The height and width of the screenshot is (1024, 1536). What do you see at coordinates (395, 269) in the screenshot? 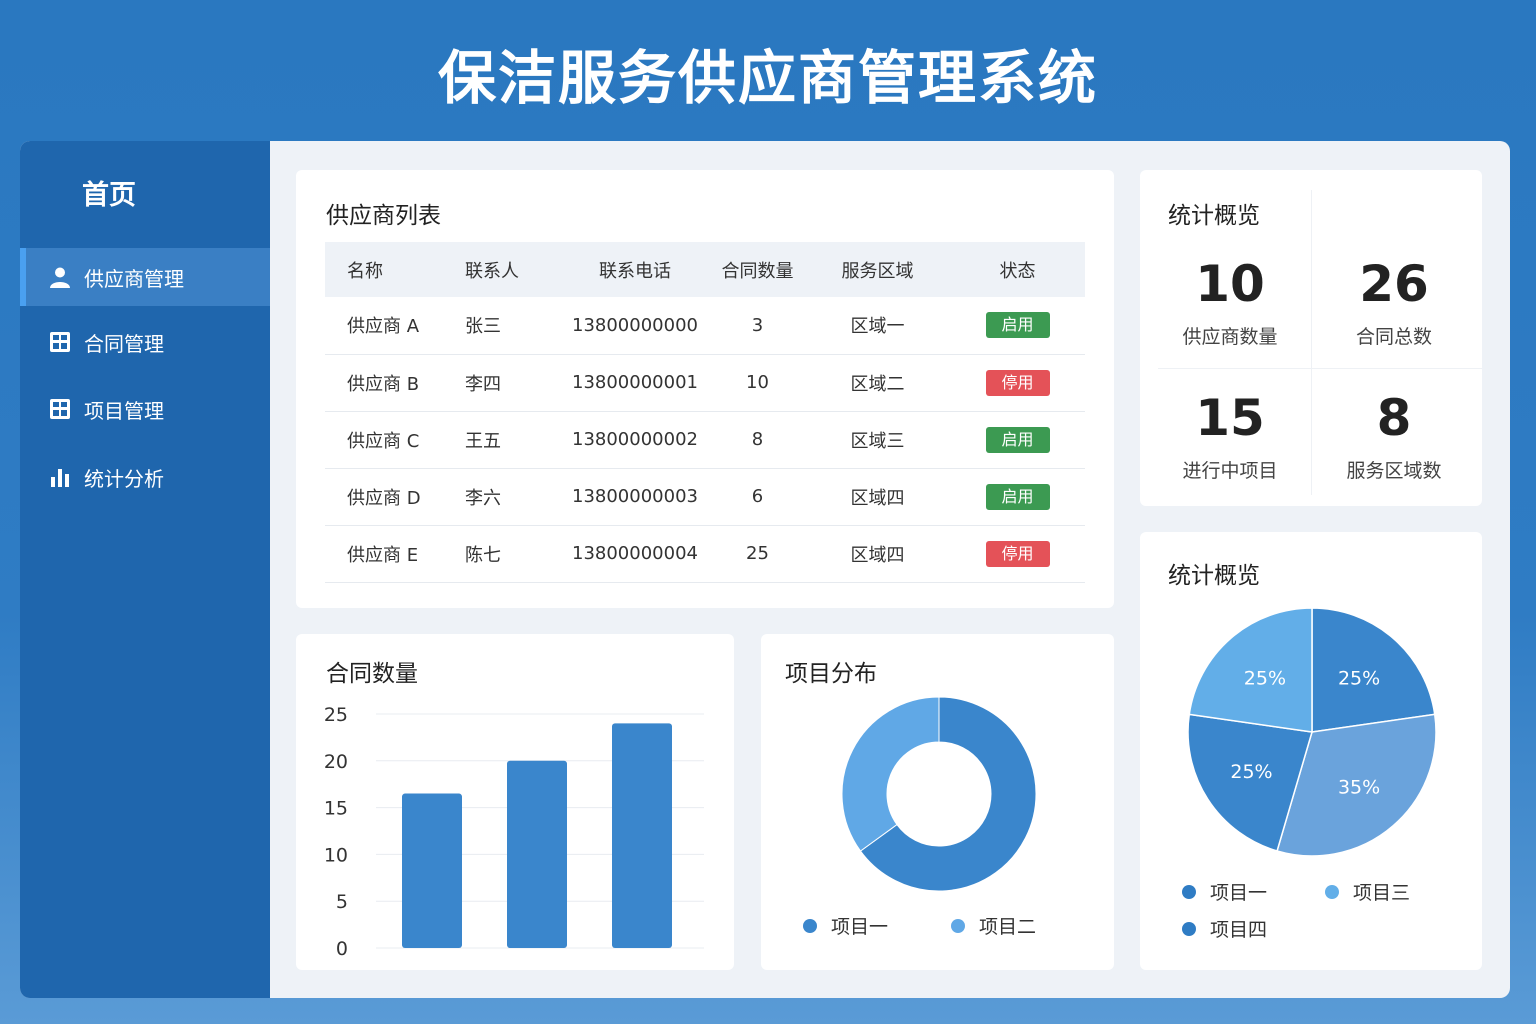
I see `column-header: 名称` at bounding box center [395, 269].